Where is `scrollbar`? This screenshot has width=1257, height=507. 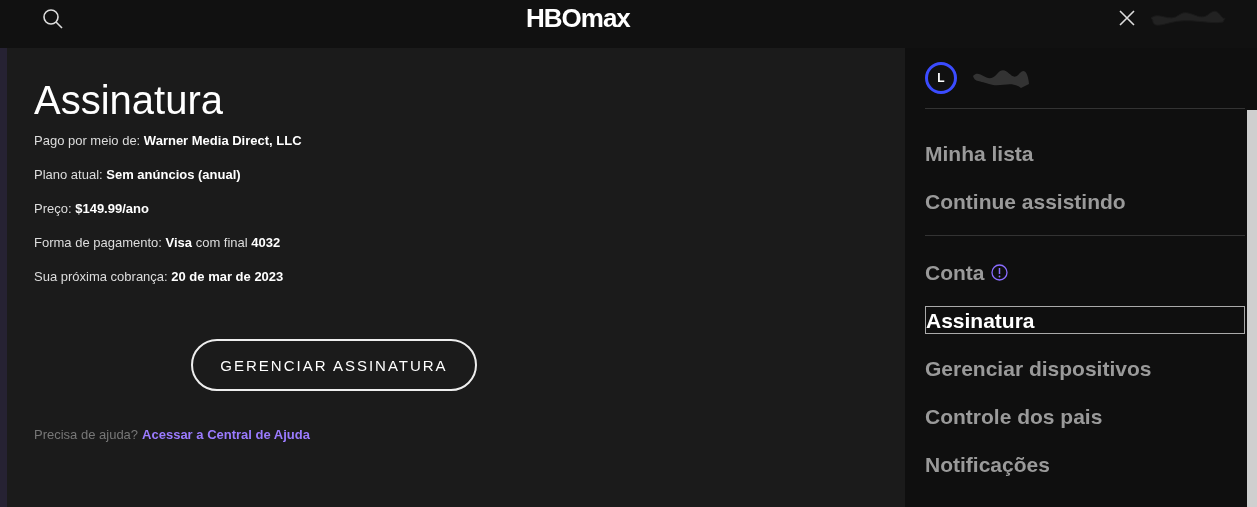 scrollbar is located at coordinates (1252, 308).